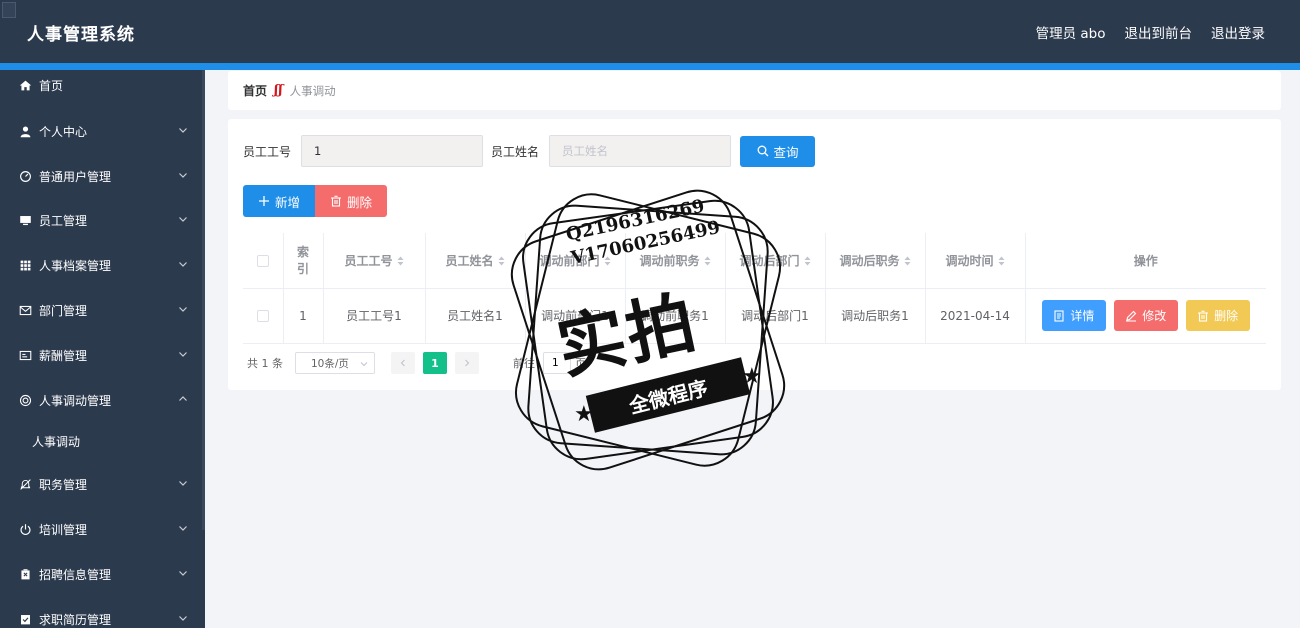 The width and height of the screenshot is (1300, 628). Describe the element at coordinates (640, 151) in the screenshot. I see `emp-name-input` at that location.